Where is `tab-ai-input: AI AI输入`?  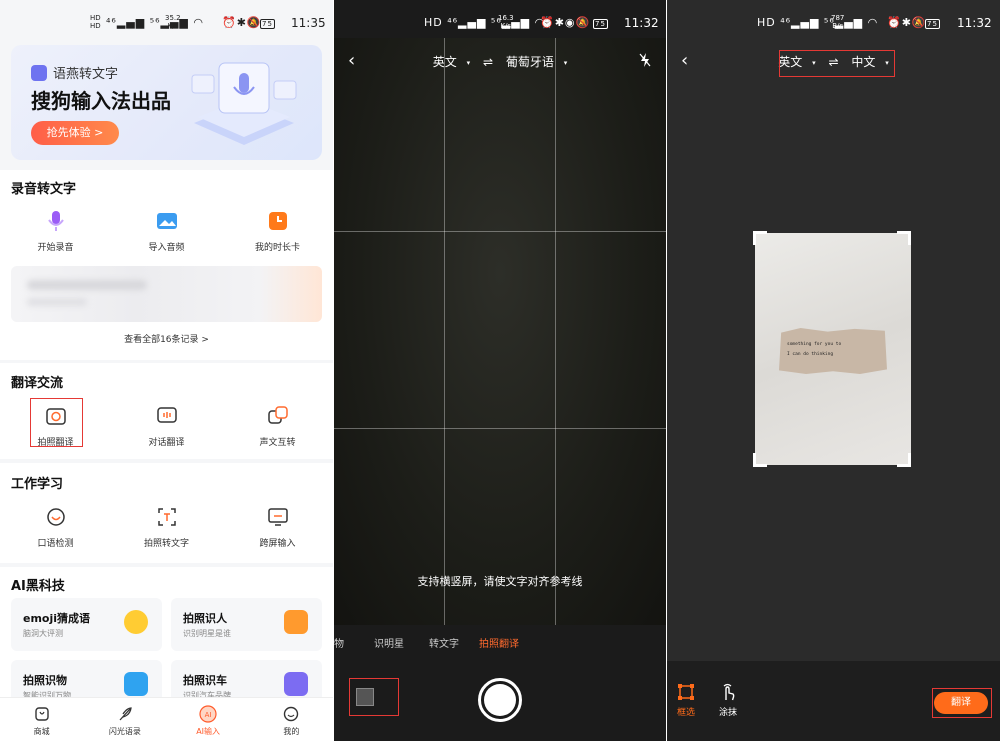
tab-ai-input: AI AI输入 is located at coordinates (208, 719).